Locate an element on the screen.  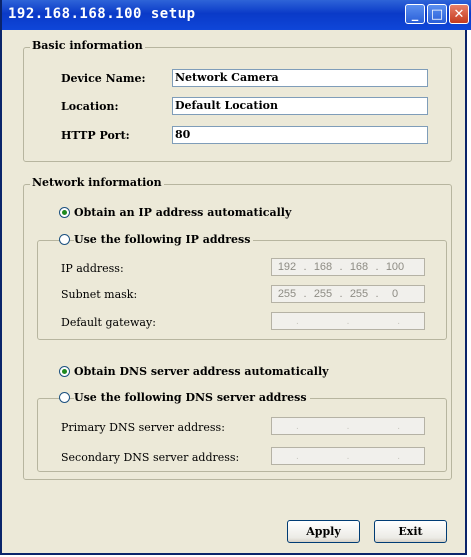
ip-octet: 100 is located at coordinates (395, 267).